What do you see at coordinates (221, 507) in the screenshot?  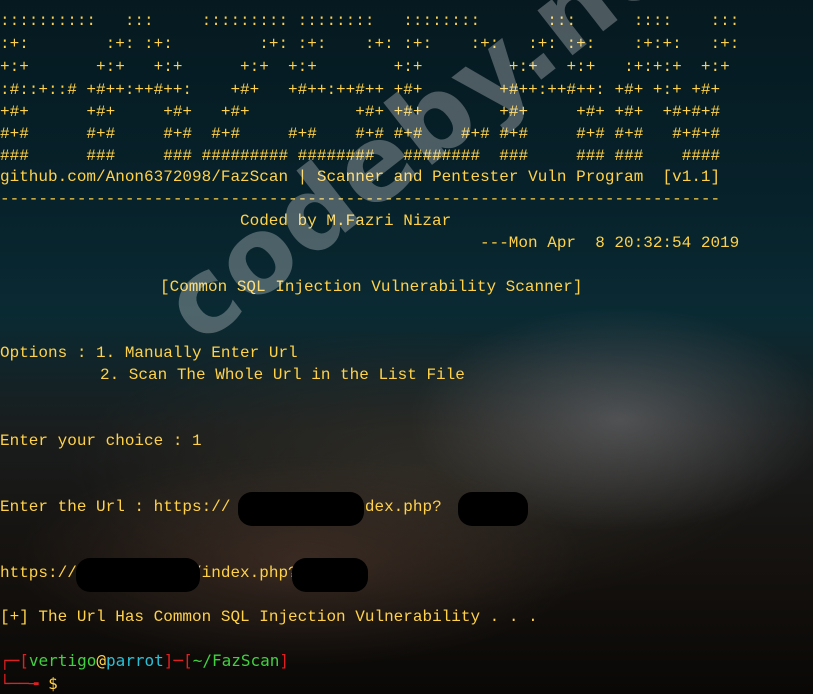 I see `enter-url-line: Enter the Url : https:// index.php?` at bounding box center [221, 507].